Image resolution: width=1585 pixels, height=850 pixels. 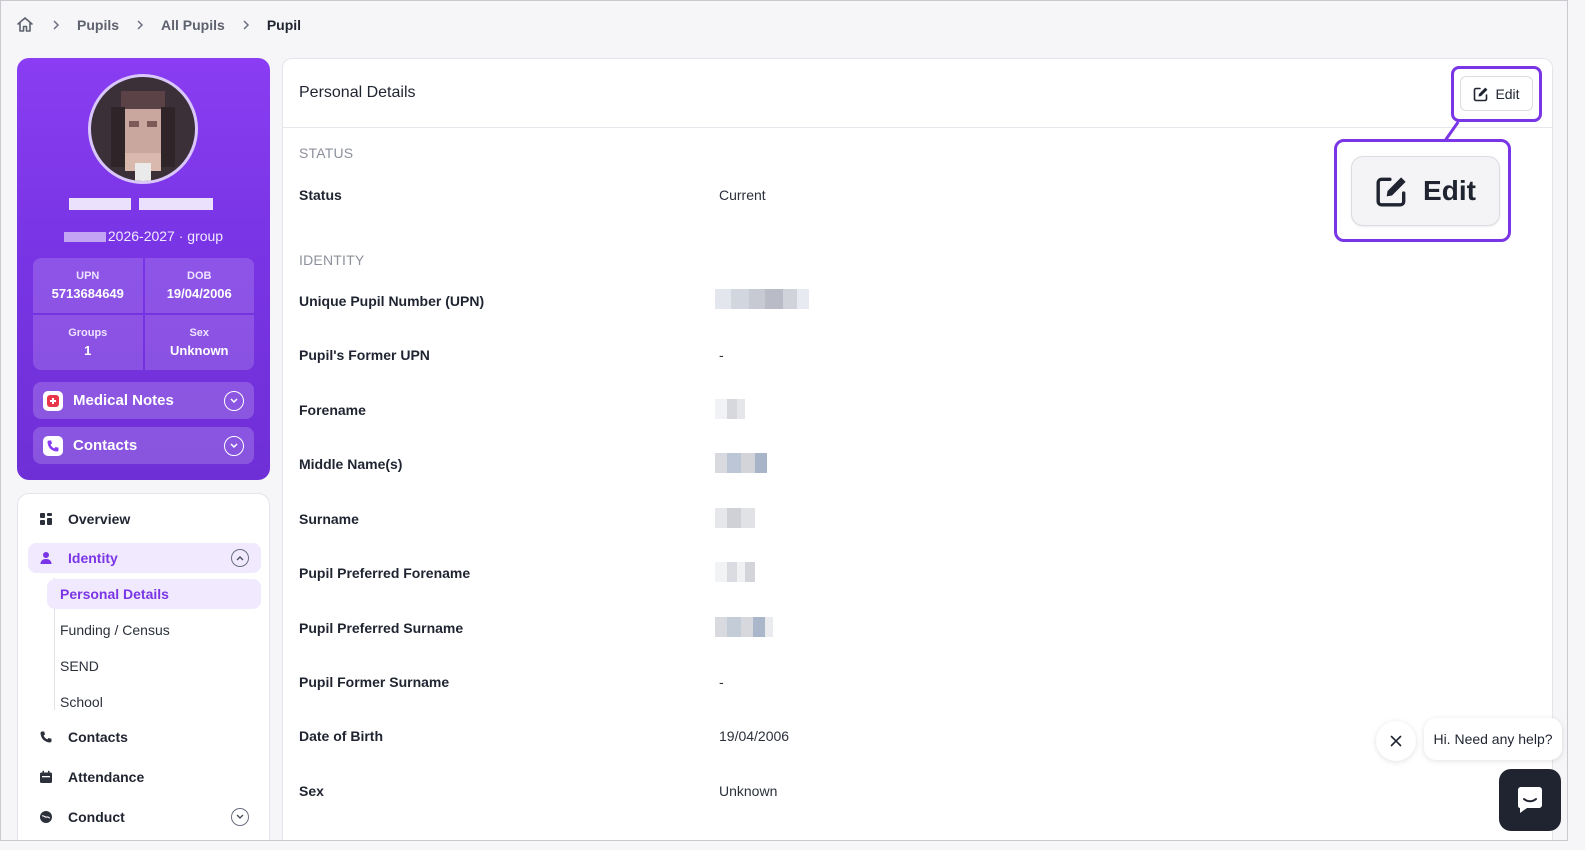 I want to click on contacts-toggle: Contacts, so click(x=143, y=445).